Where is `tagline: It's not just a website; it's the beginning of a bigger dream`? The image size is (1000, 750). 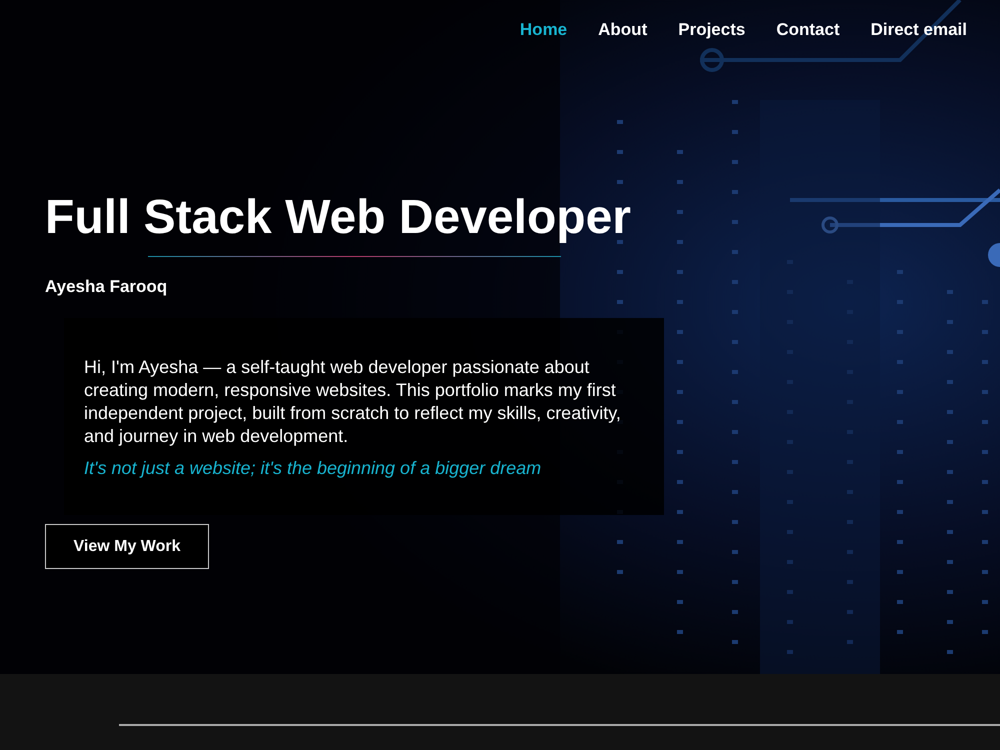
tagline: It's not just a website; it's the beginning of a bigger dream is located at coordinates (313, 468).